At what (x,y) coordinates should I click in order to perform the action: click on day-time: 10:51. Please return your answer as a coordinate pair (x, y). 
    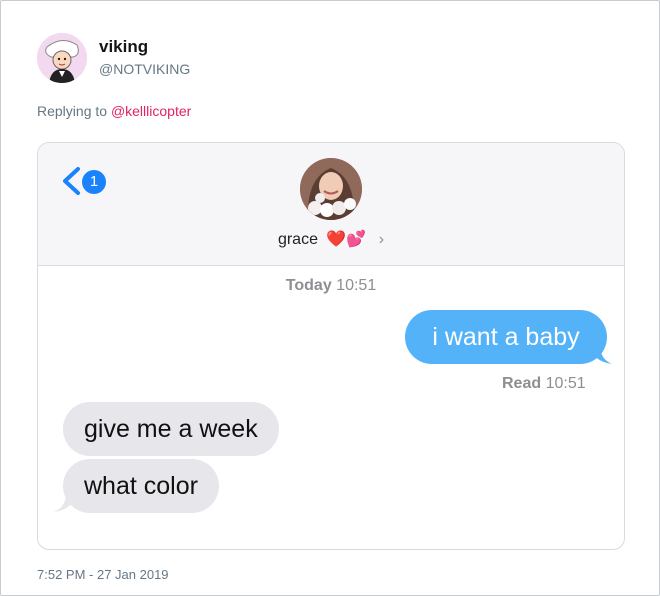
    Looking at the image, I should click on (356, 285).